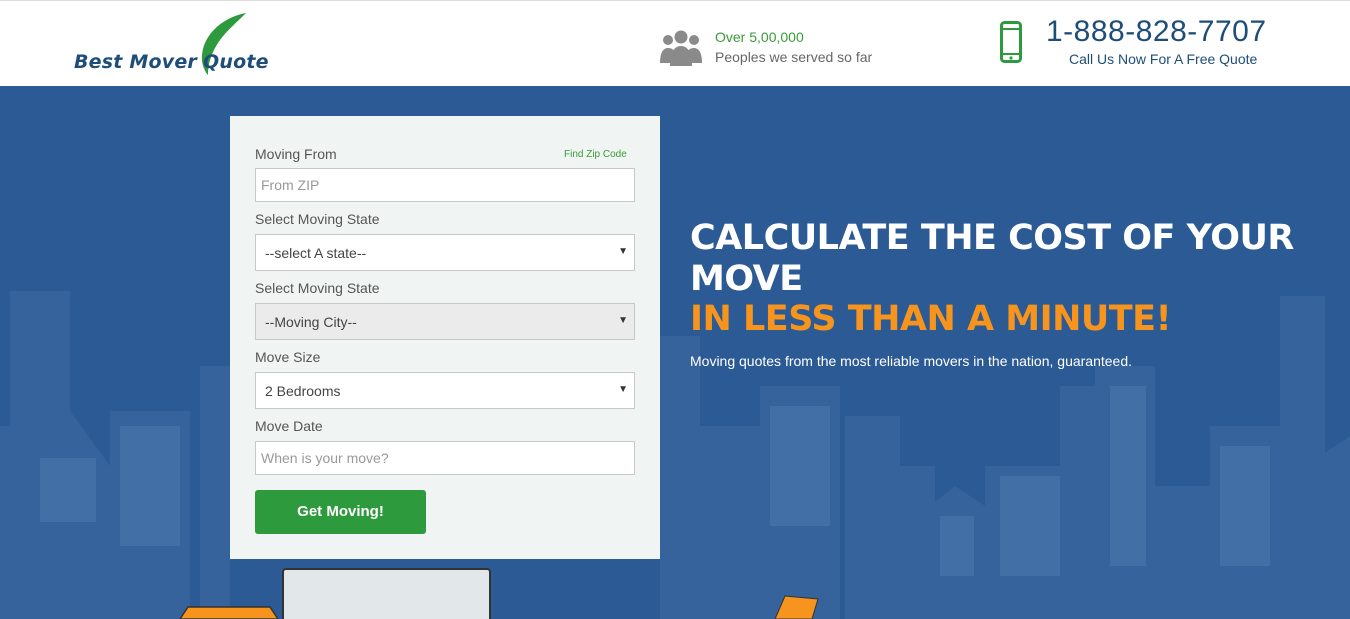 The image size is (1350, 619). Describe the element at coordinates (288, 357) in the screenshot. I see `move-size-label: Move Size` at that location.